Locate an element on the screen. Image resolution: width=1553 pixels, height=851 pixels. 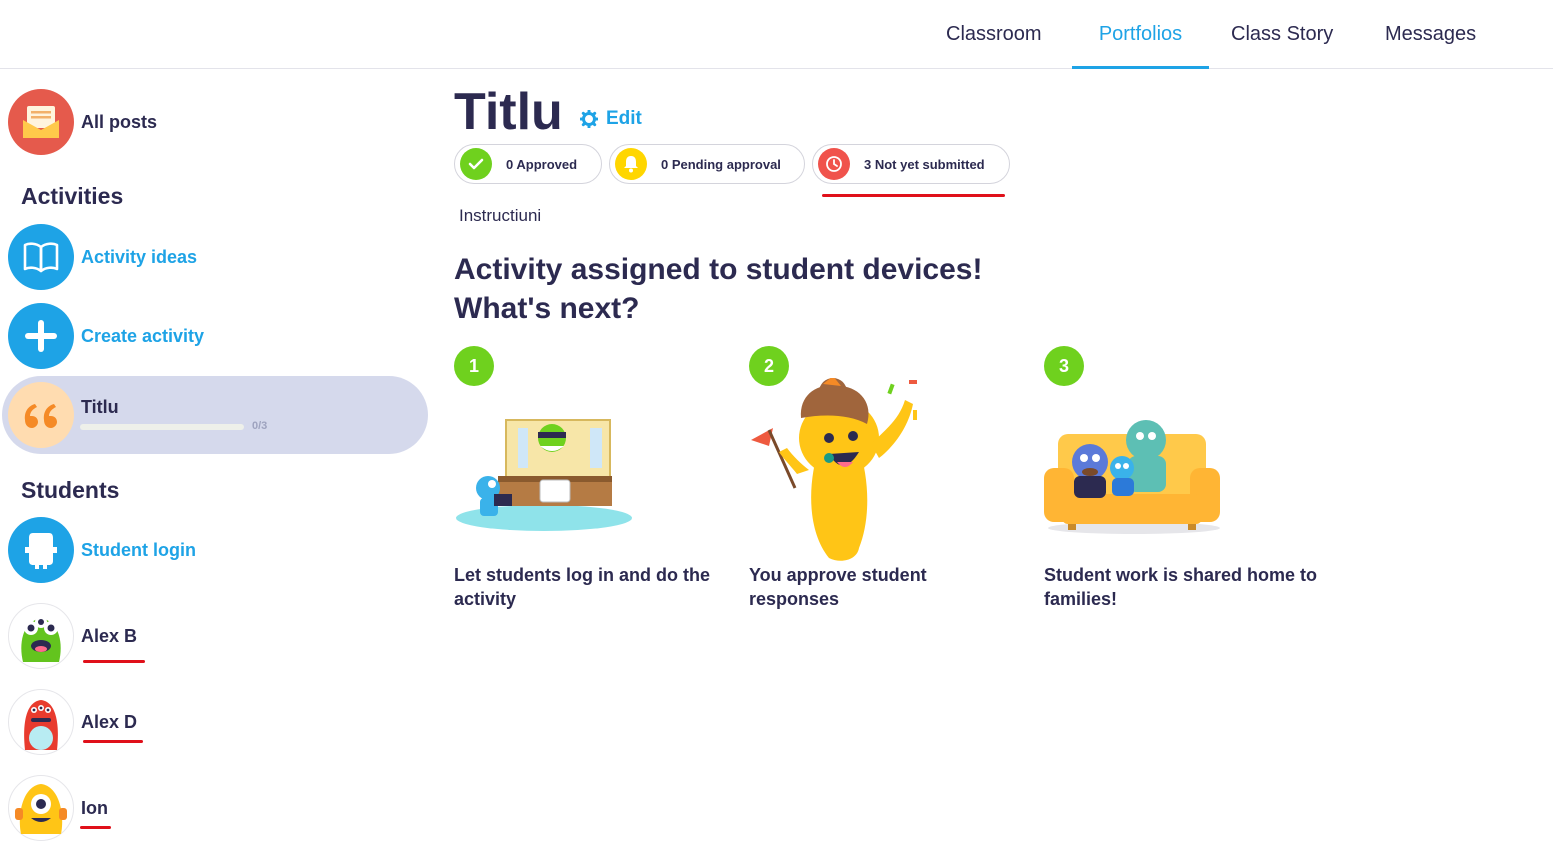
students-heading: Students is located at coordinates (70, 490).